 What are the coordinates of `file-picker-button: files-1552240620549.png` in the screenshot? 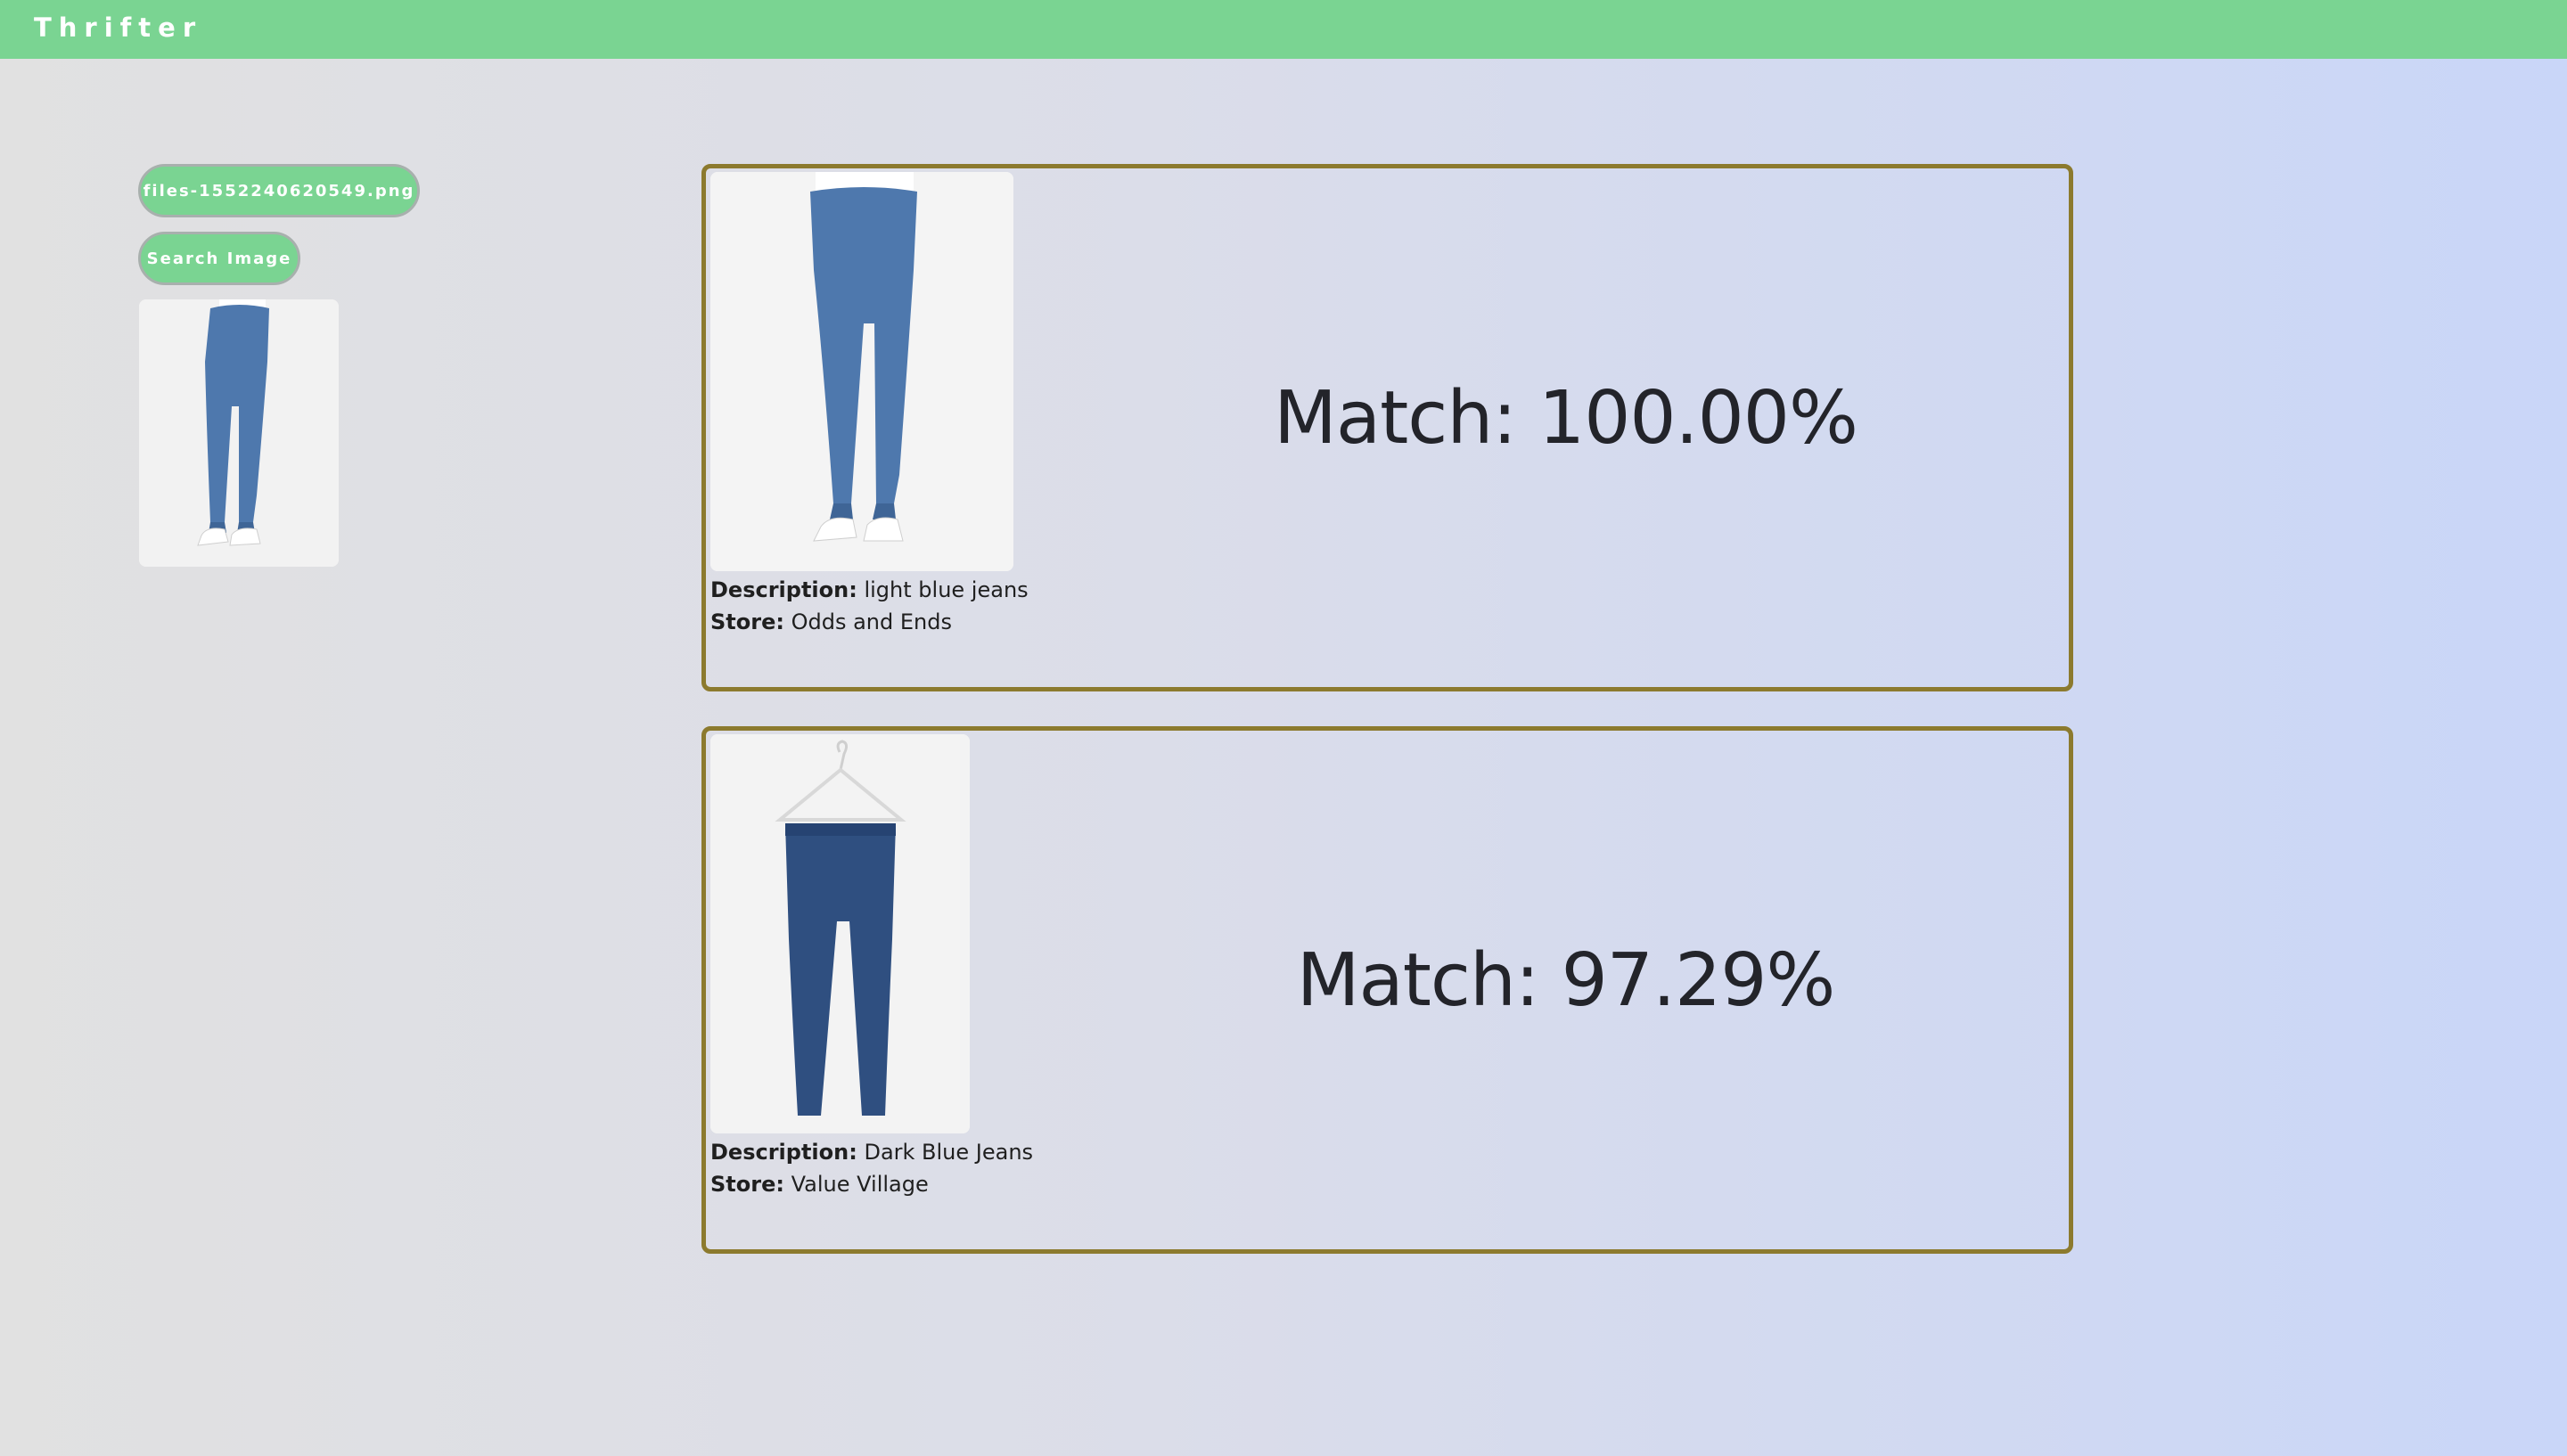 It's located at (279, 190).